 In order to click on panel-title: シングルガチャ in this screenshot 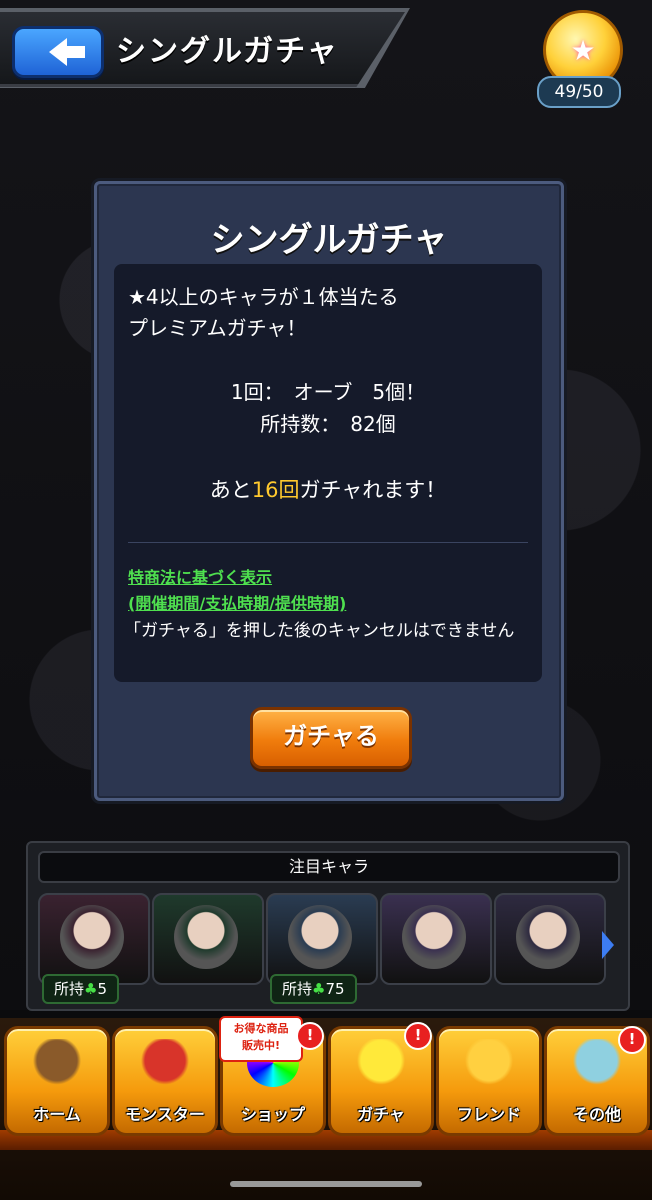, I will do `click(329, 240)`.